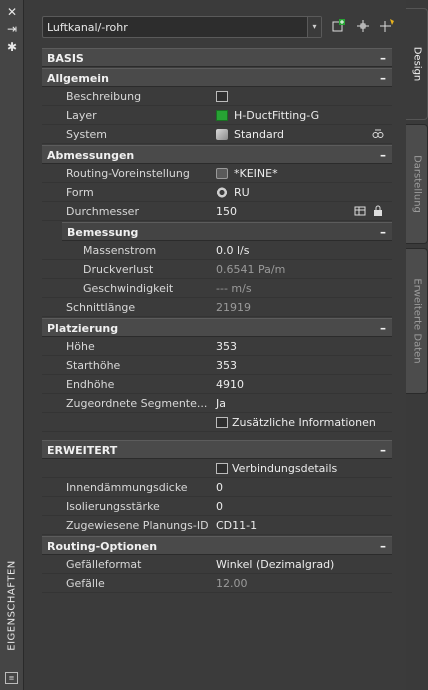 This screenshot has width=428, height=690. Describe the element at coordinates (363, 27) in the screenshot. I see `select-objects-icon` at that location.